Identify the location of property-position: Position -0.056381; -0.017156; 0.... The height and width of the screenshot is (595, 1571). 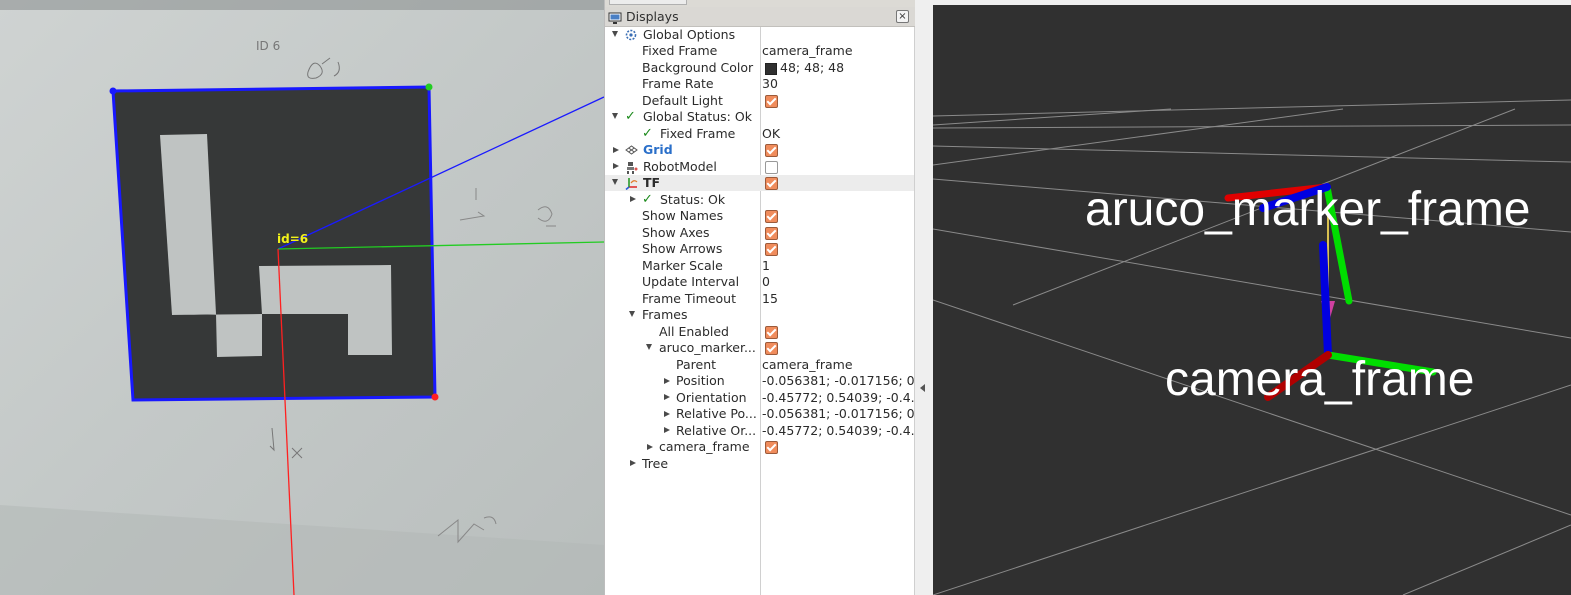
(760, 381).